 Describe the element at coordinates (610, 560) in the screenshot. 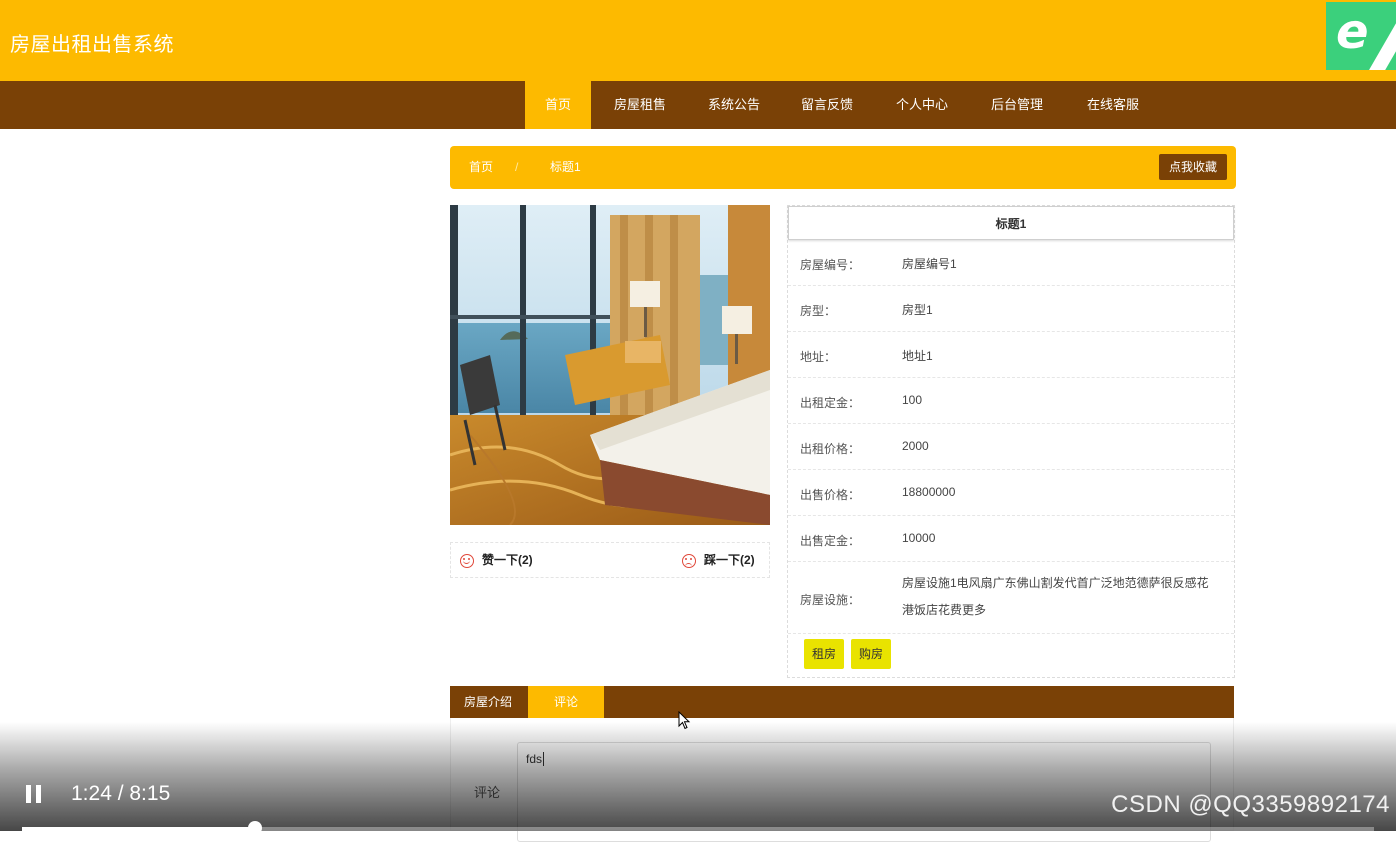

I see `vote-box: 赞一下(2) 踩一下(2)` at that location.